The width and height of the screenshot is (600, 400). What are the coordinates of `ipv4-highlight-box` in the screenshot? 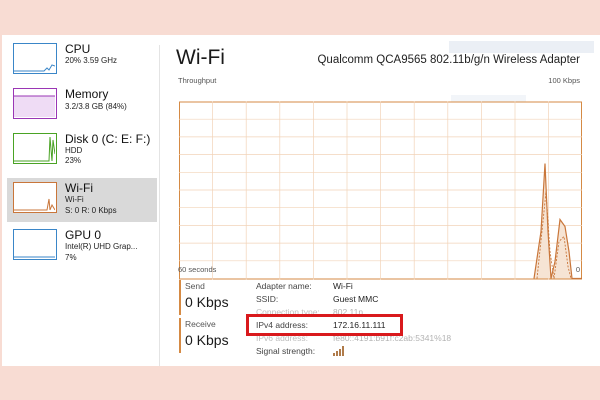 It's located at (324, 325).